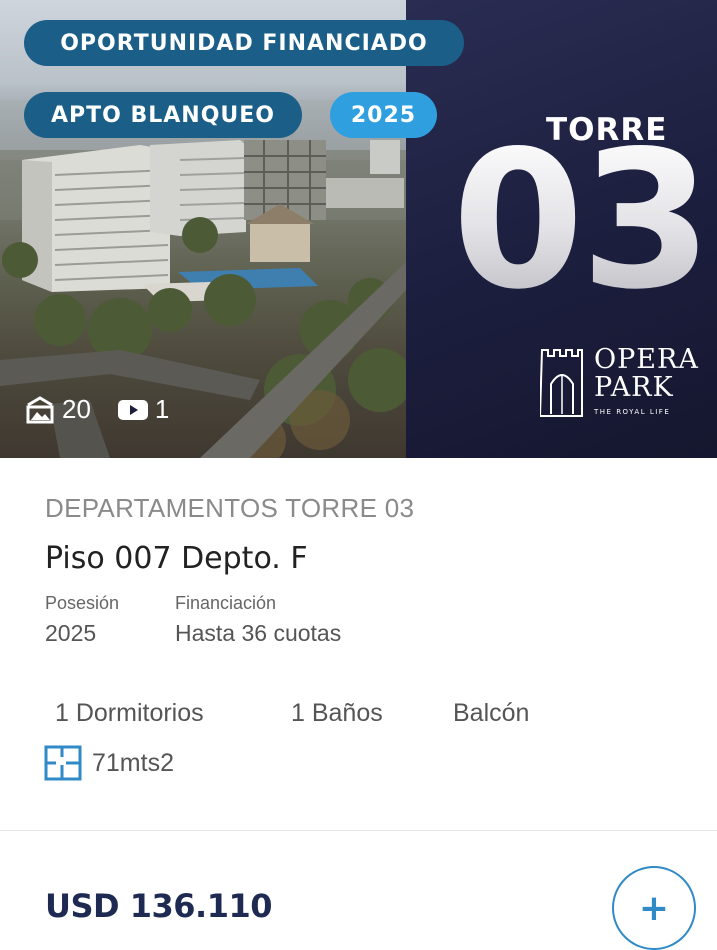 Image resolution: width=717 pixels, height=950 pixels. I want to click on photo-count: 20, so click(76, 409).